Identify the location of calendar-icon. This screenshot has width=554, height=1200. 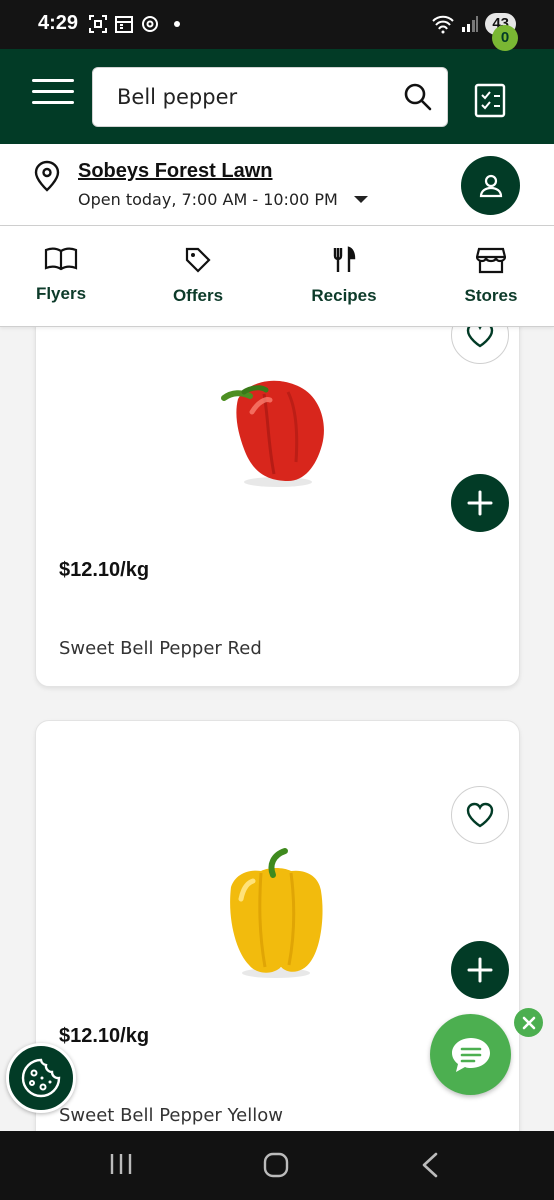
(124, 24).